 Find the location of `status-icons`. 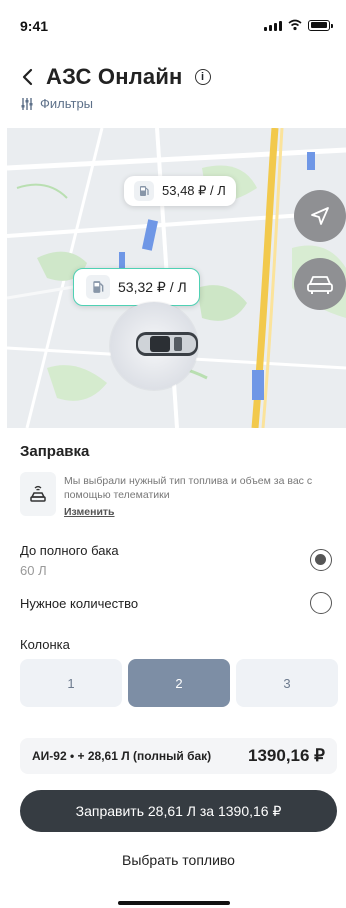

status-icons is located at coordinates (298, 25).